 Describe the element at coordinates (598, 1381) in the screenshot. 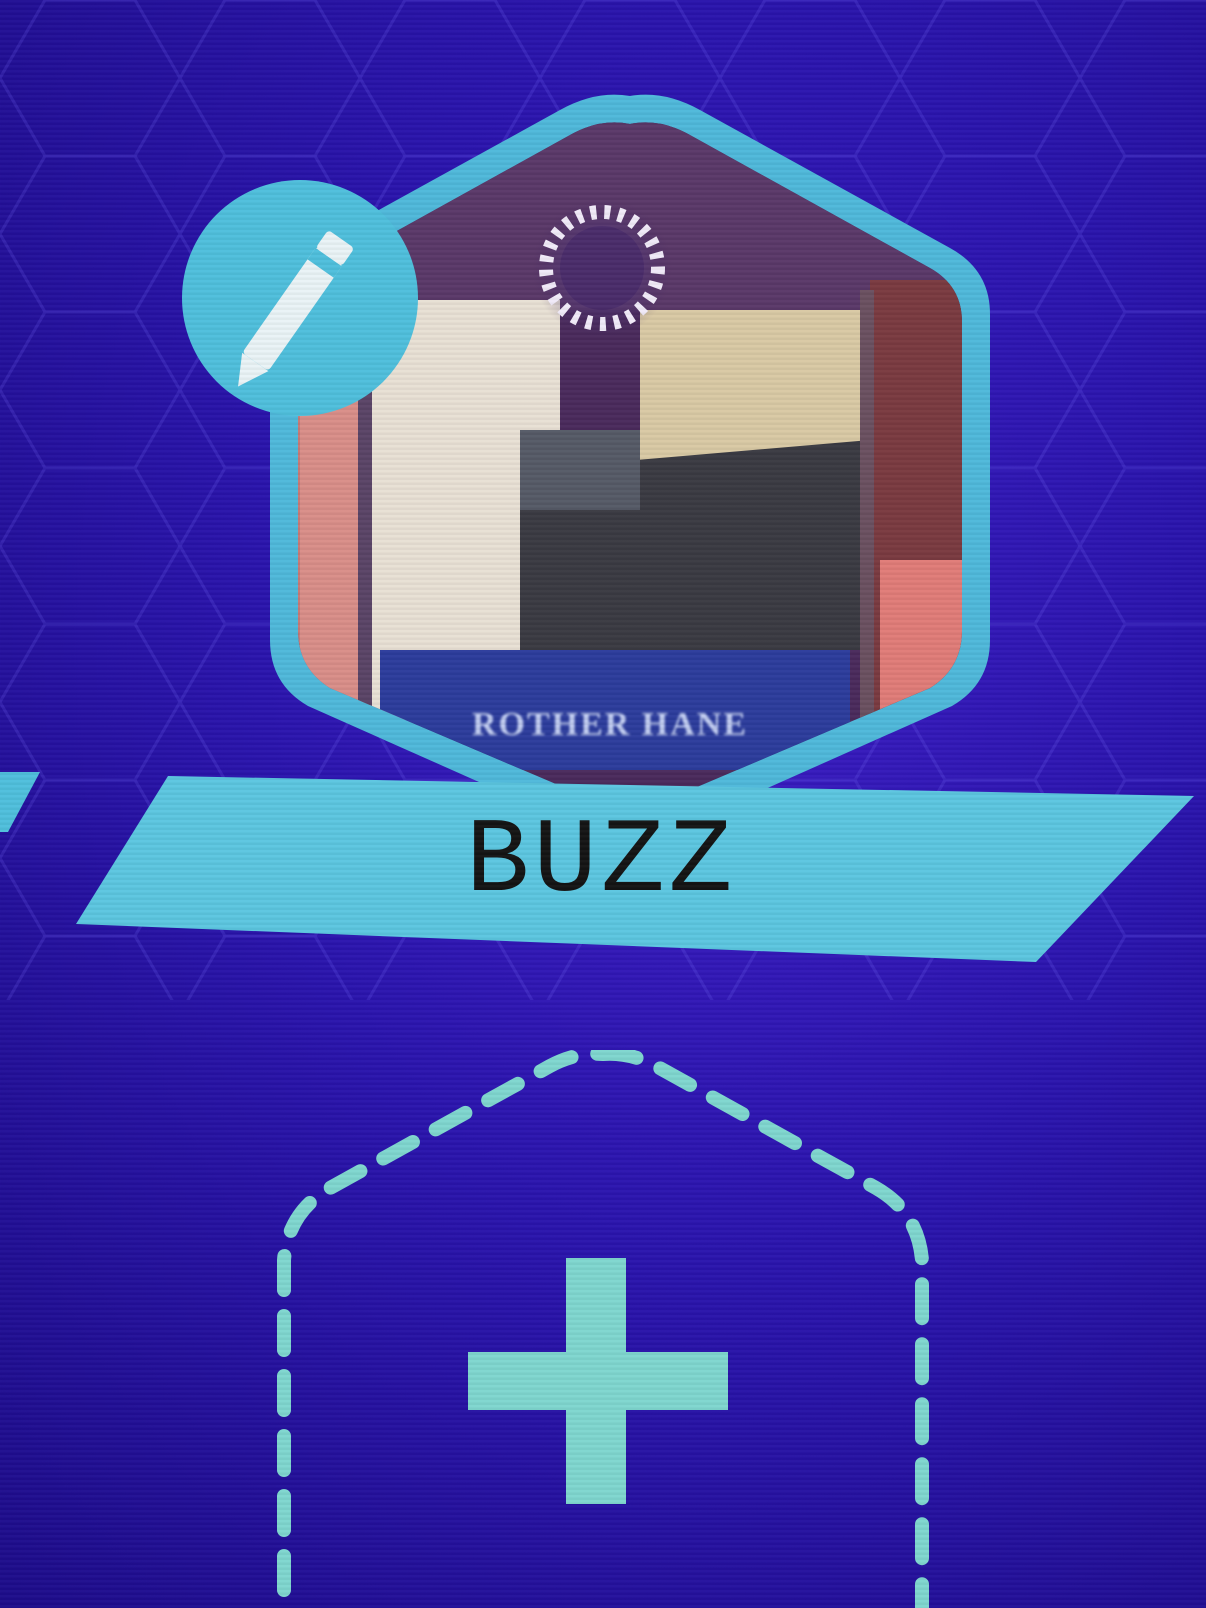

I see `plus-icon` at that location.